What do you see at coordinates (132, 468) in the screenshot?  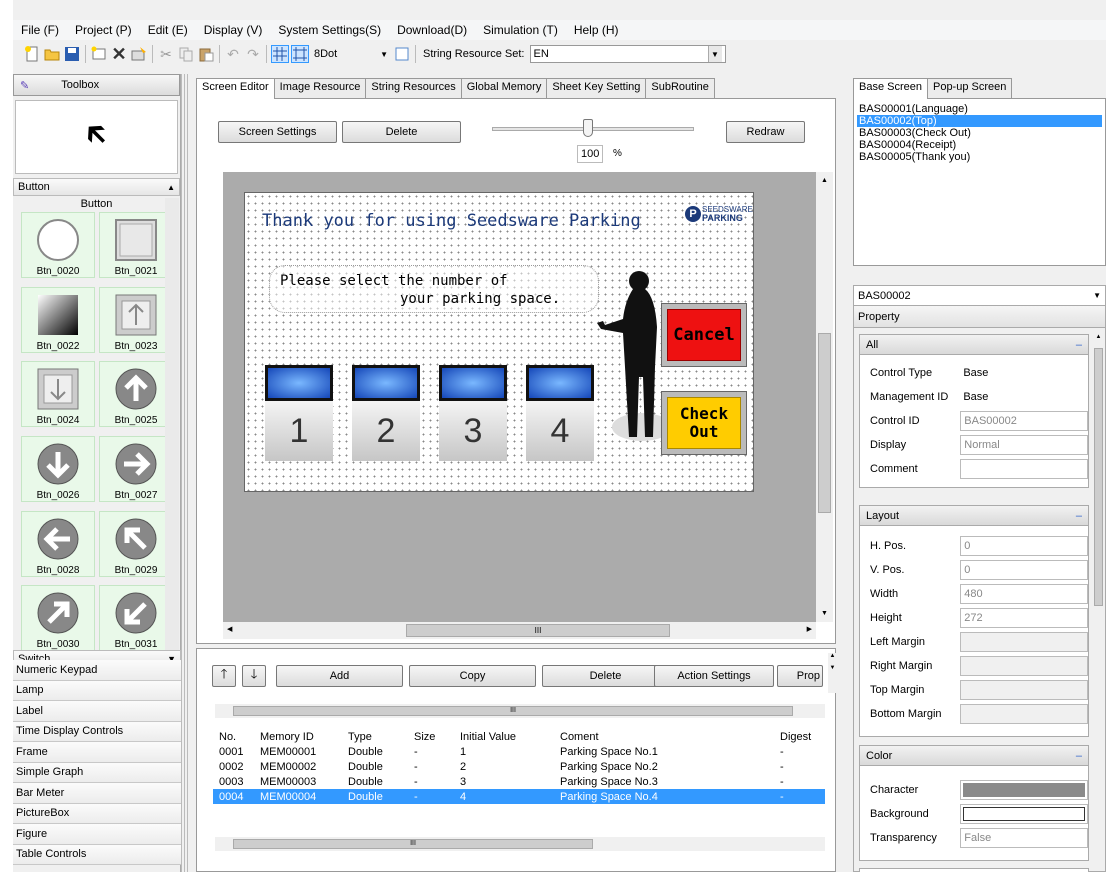 I see `palette-item: Btn_0027` at bounding box center [132, 468].